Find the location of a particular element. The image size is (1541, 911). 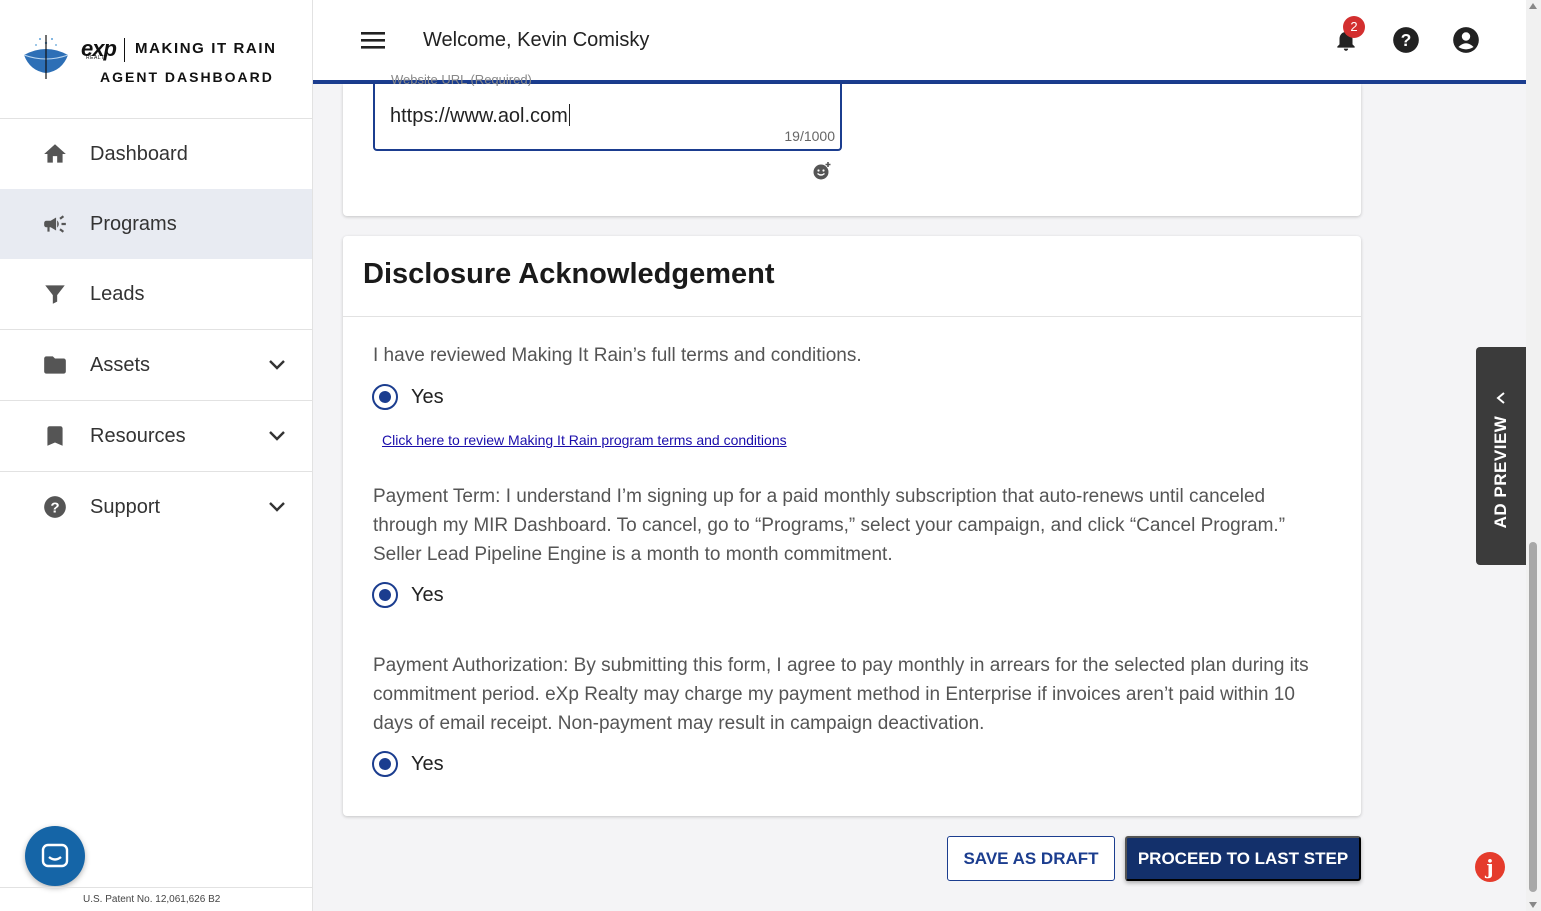

notification-count-badge: 2 is located at coordinates (1354, 27).